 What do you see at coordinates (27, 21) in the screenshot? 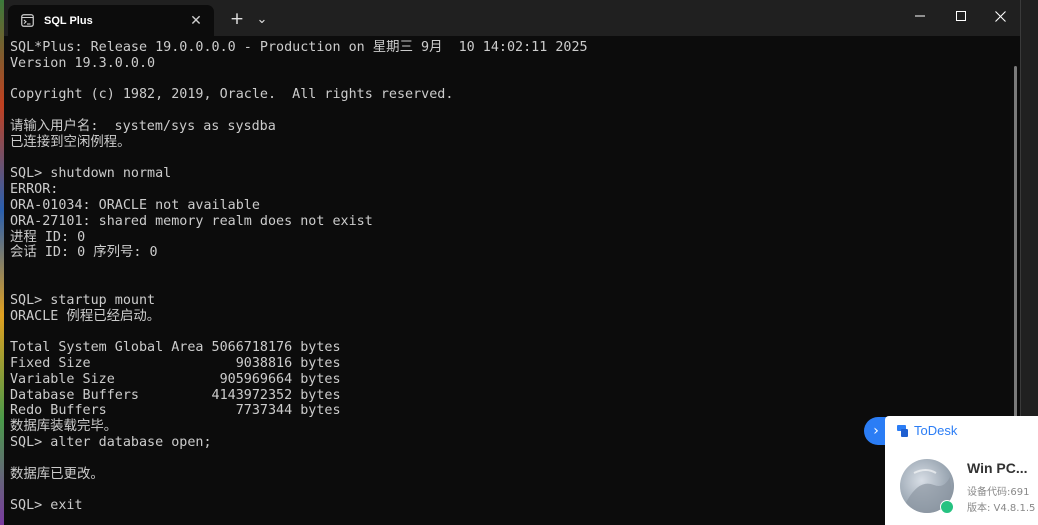
I see `terminal-icon` at bounding box center [27, 21].